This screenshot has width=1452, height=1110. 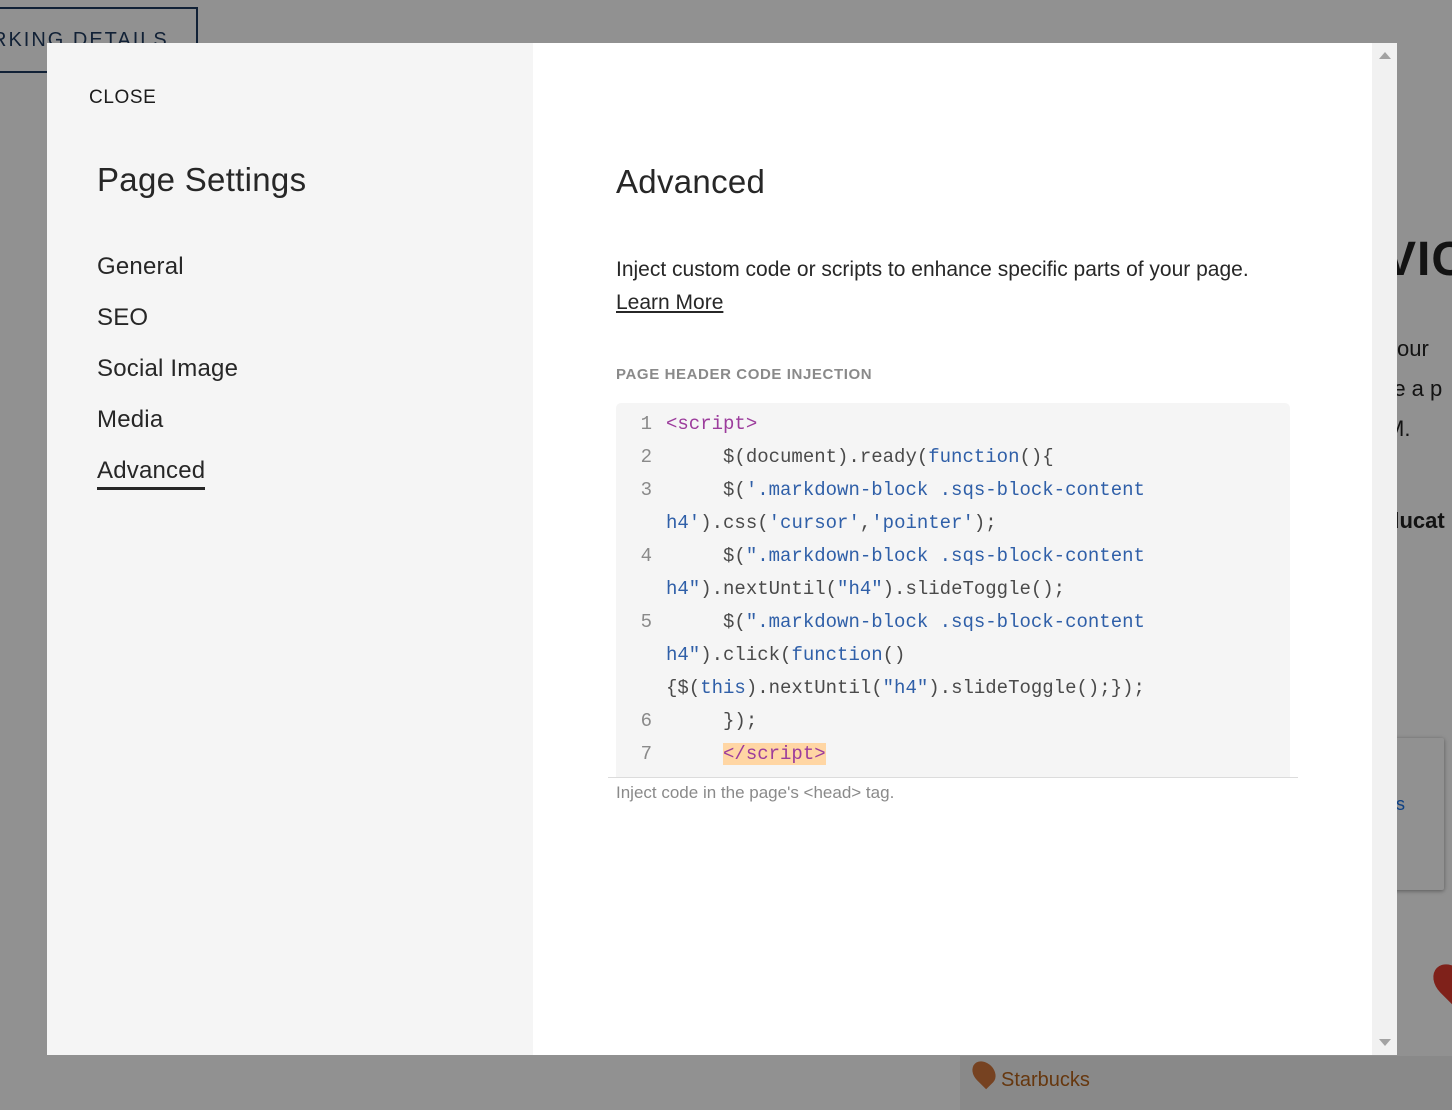 What do you see at coordinates (130, 419) in the screenshot?
I see `nav-item-label: Media` at bounding box center [130, 419].